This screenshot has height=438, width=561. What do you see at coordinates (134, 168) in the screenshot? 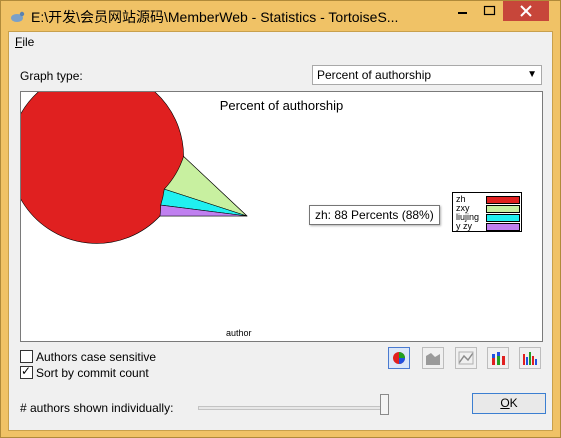
I see `pie-slice-zh` at bounding box center [134, 168].